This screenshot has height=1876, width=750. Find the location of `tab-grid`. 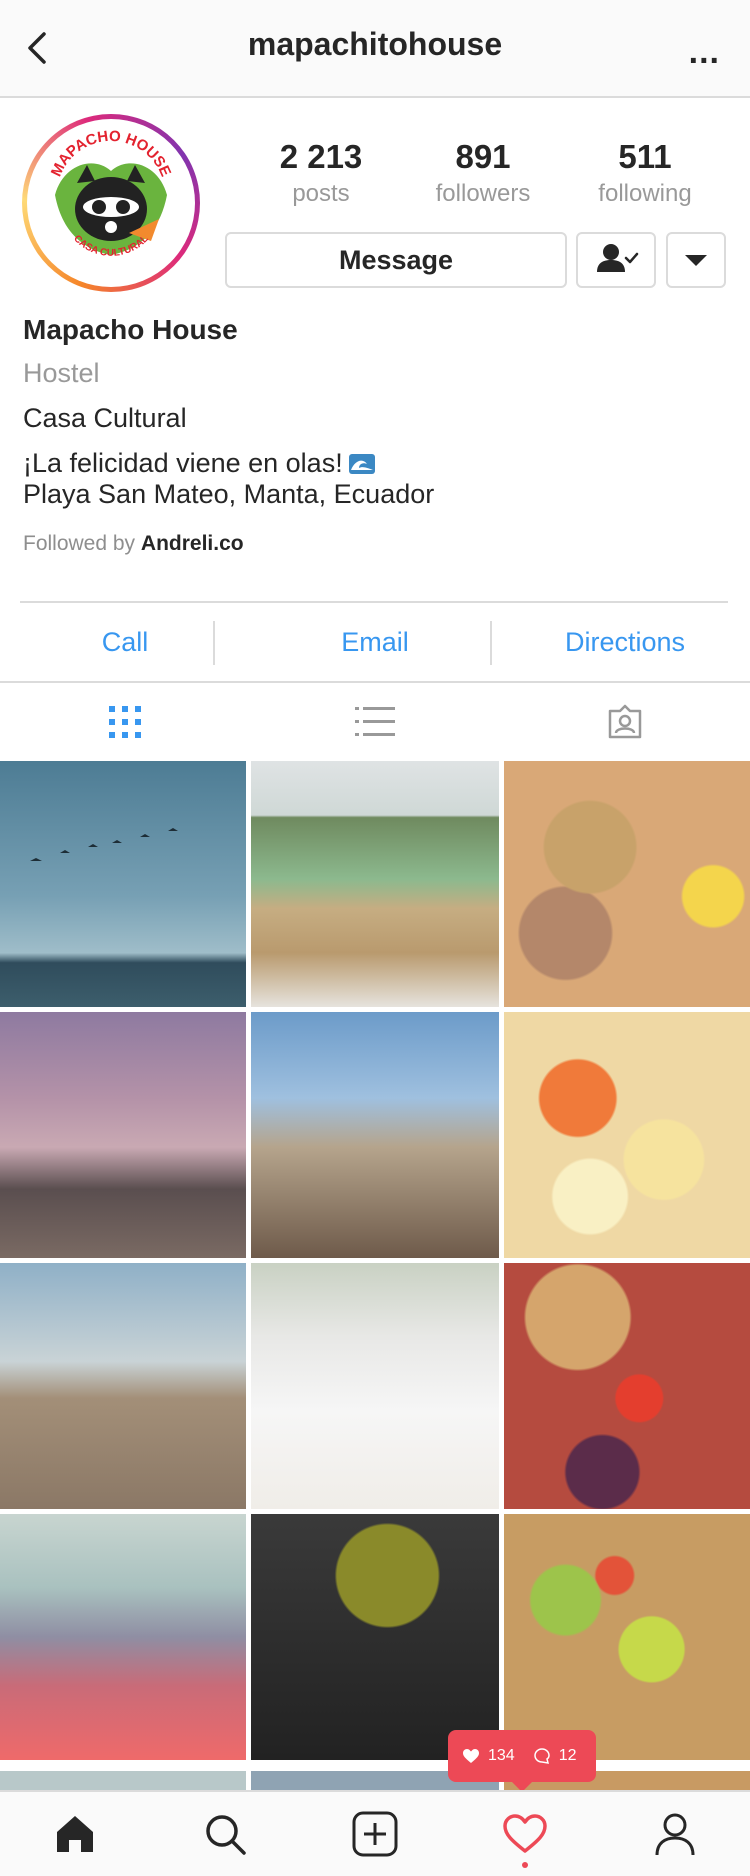

tab-grid is located at coordinates (125, 722).